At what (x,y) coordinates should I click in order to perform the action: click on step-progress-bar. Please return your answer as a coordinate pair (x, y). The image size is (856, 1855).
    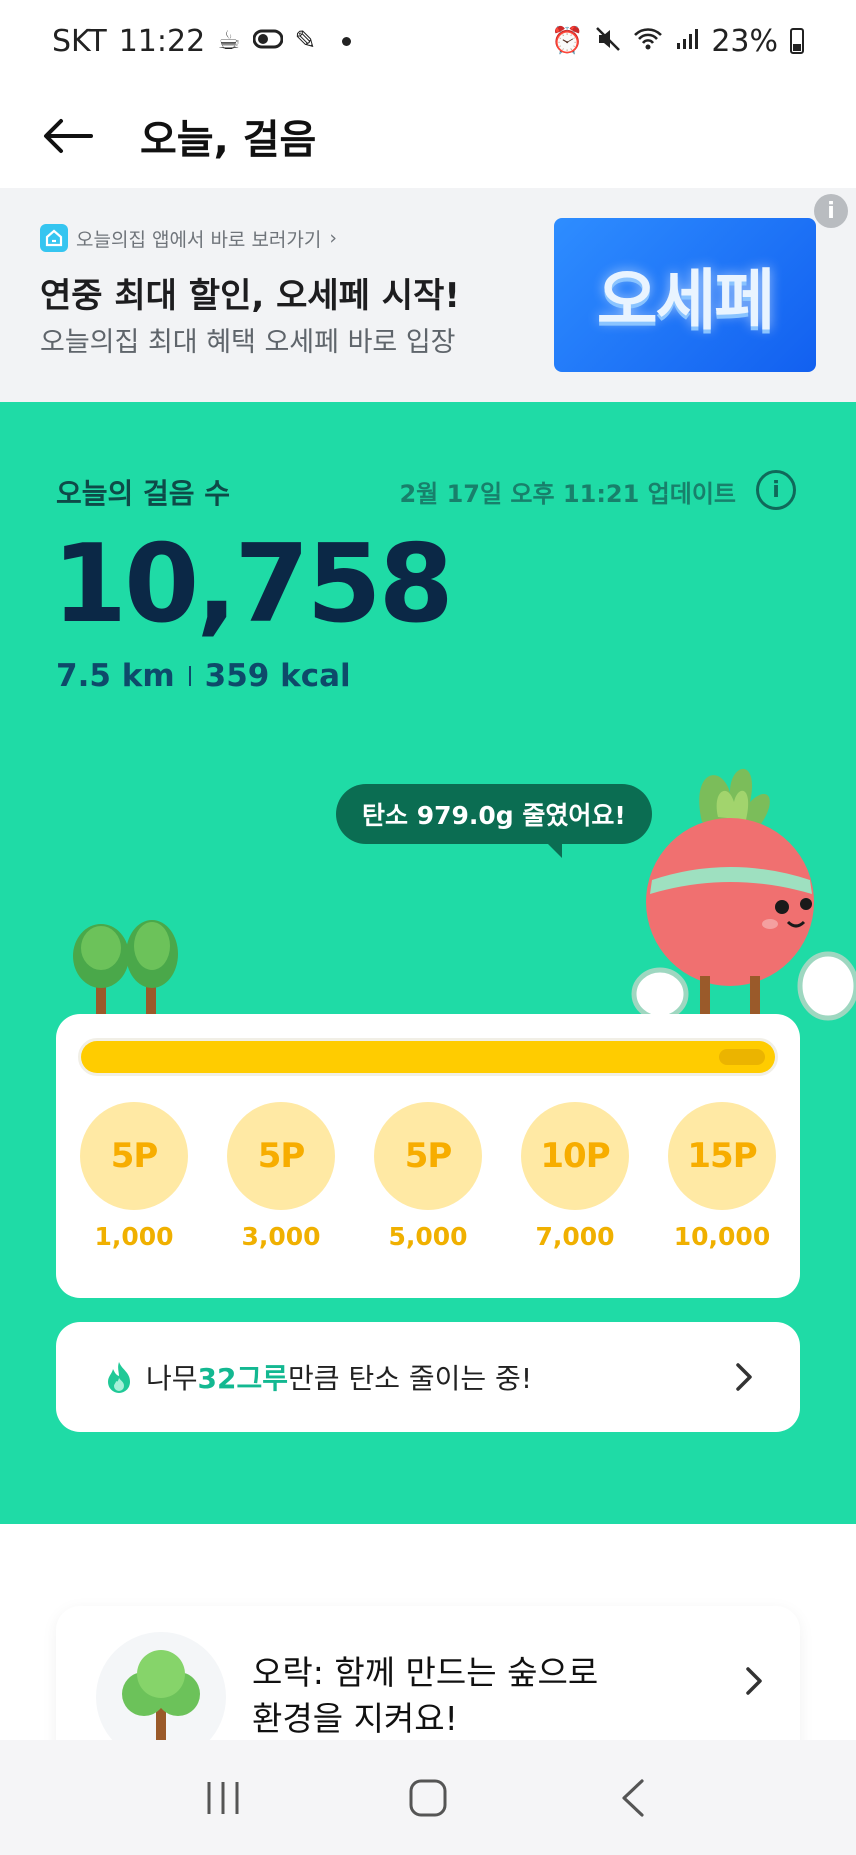
    Looking at the image, I should click on (428, 1057).